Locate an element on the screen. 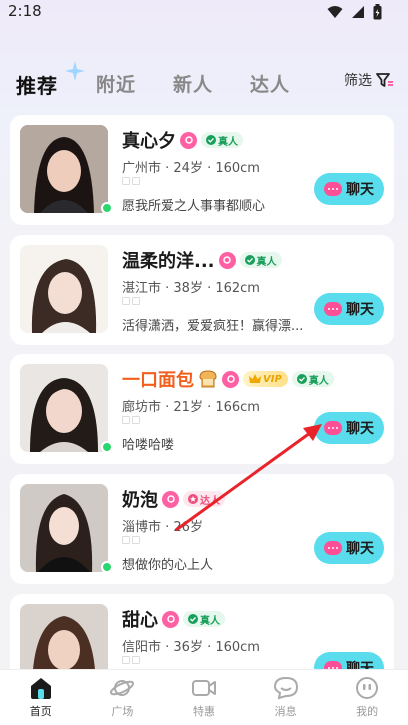 The width and height of the screenshot is (408, 725). user-card: 一口面包 VIP 真人 廊坊市 · 21岁 · 166cm 哈喽哈喽 聊天 is located at coordinates (202, 409).